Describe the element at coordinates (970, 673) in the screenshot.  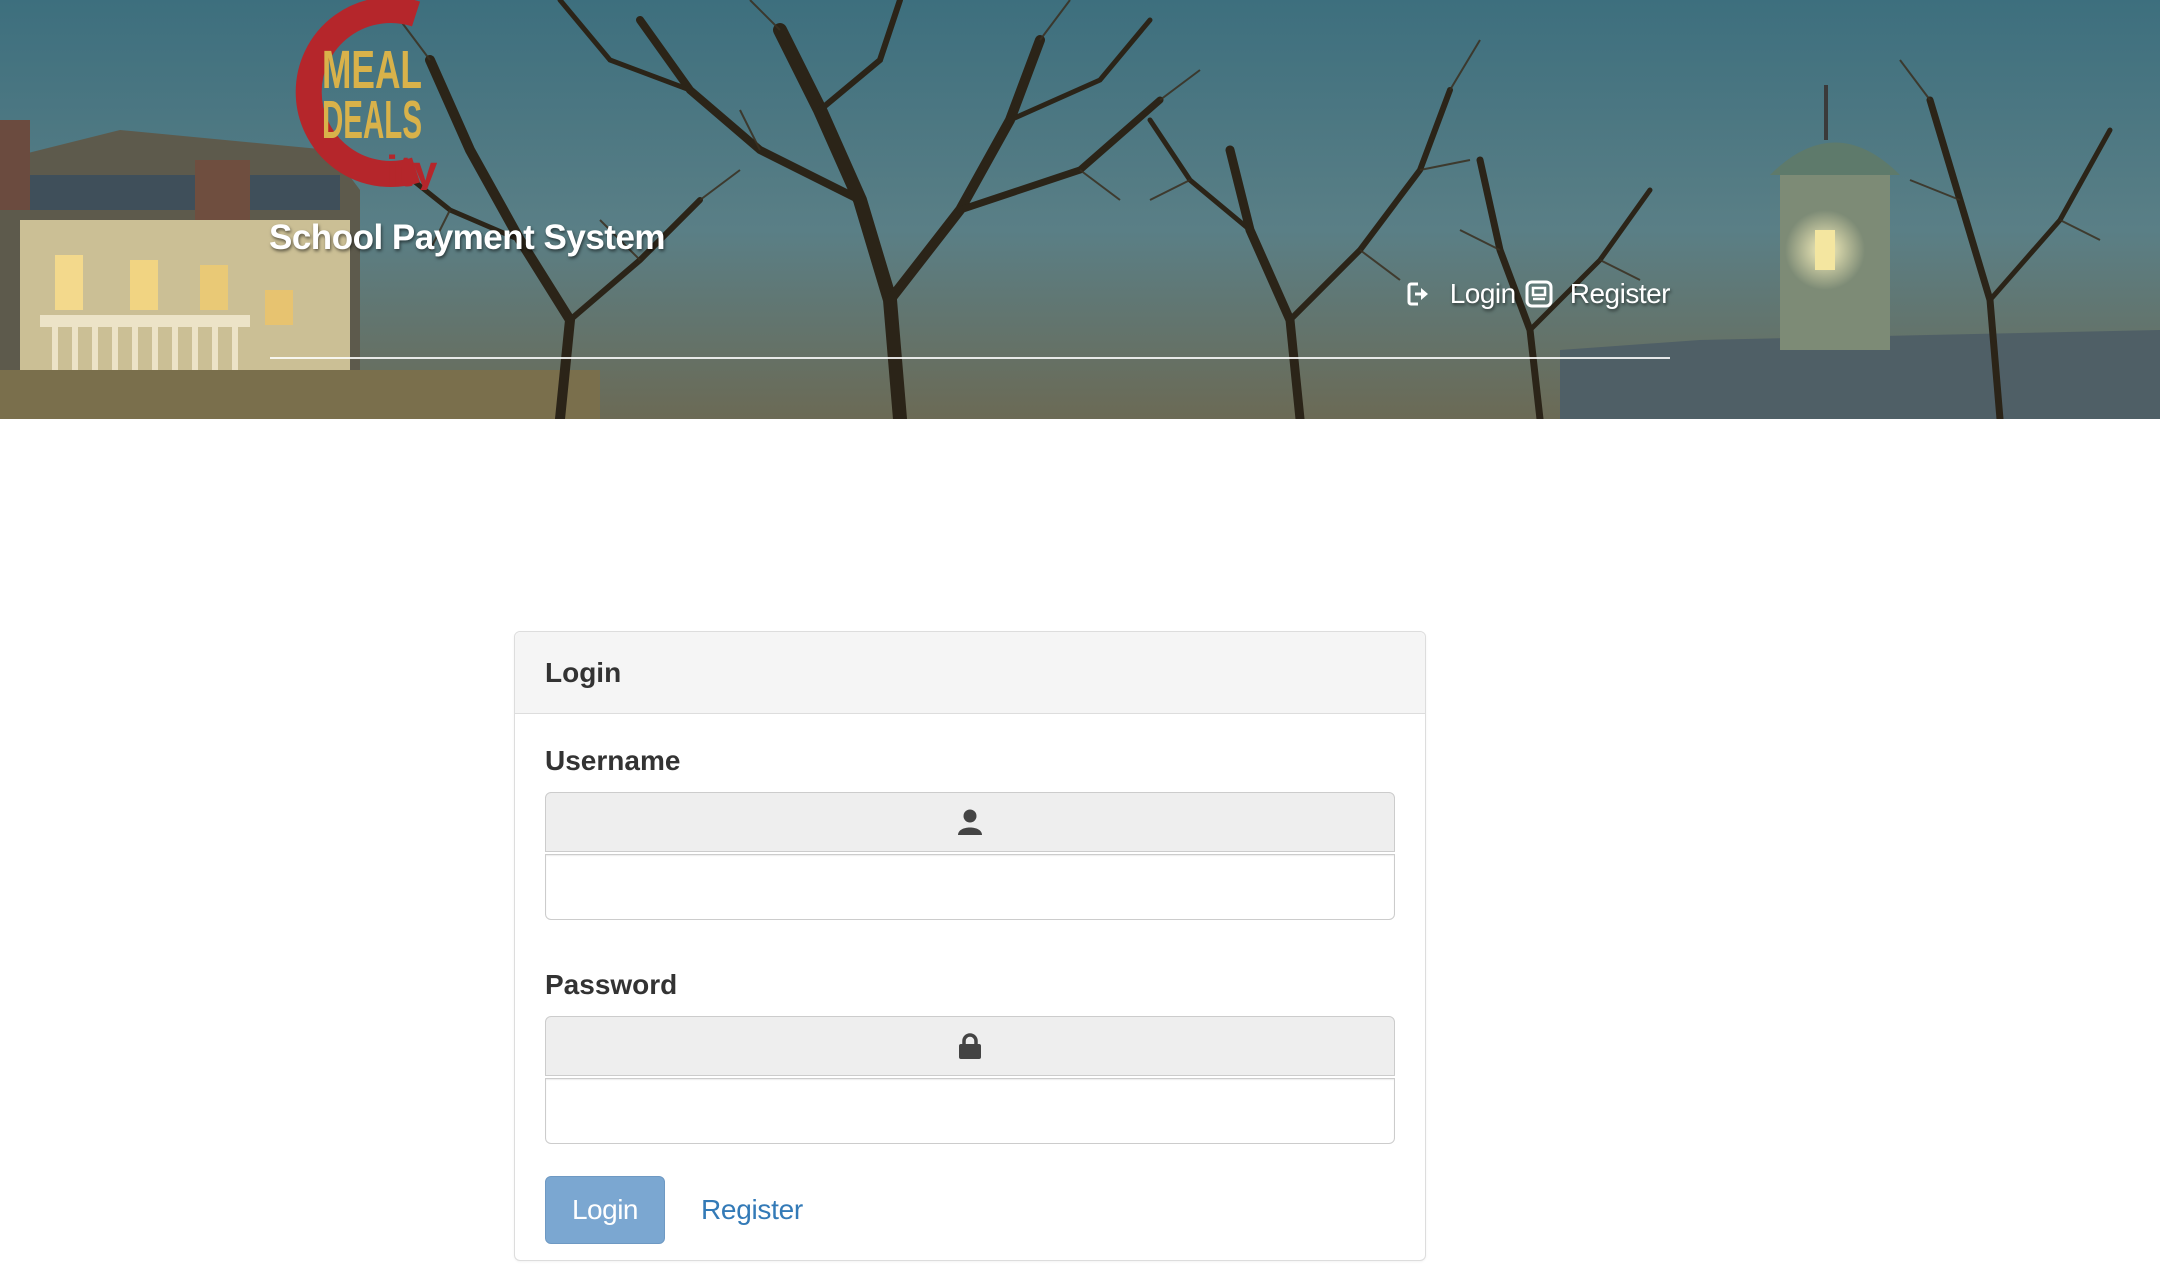
I see `login-panel-heading: Login` at that location.